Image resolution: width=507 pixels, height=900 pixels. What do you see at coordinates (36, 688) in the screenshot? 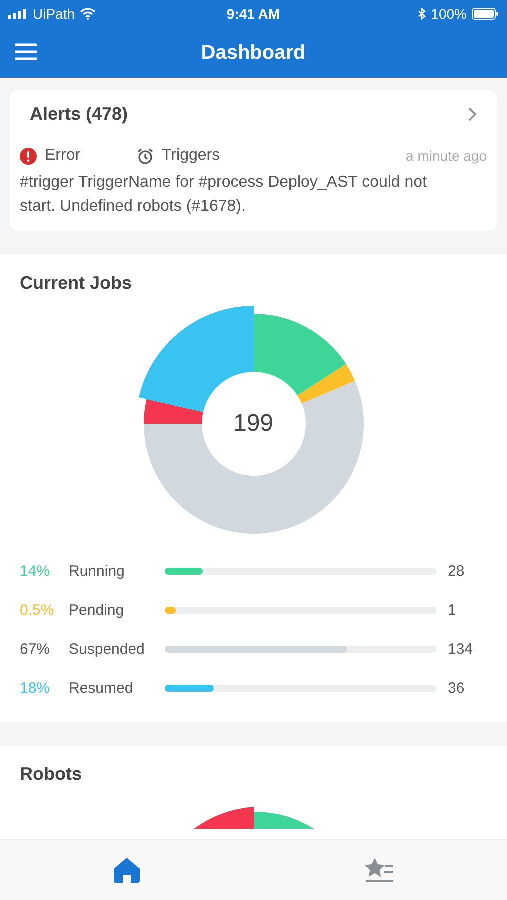
I see `job-percent: 18%` at bounding box center [36, 688].